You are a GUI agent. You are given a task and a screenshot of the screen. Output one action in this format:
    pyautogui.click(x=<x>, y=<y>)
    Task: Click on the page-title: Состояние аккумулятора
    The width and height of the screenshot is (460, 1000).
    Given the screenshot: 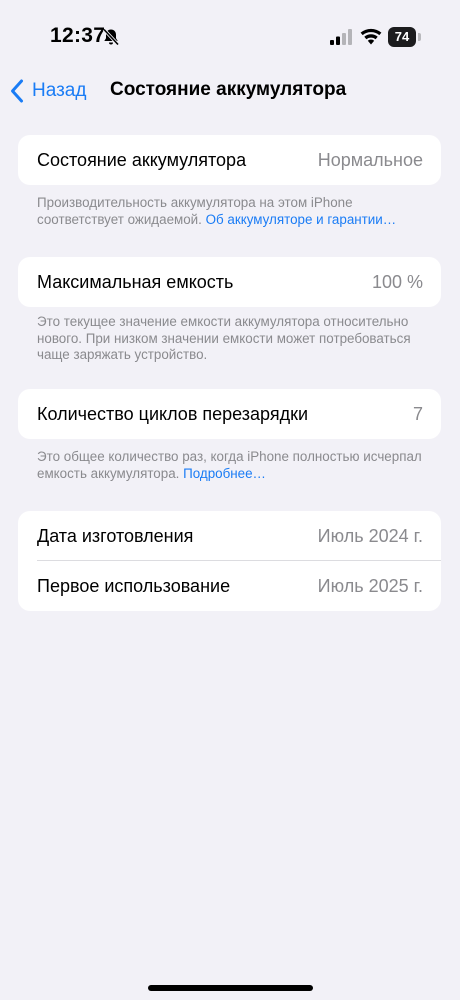 What is the action you would take?
    pyautogui.click(x=228, y=89)
    